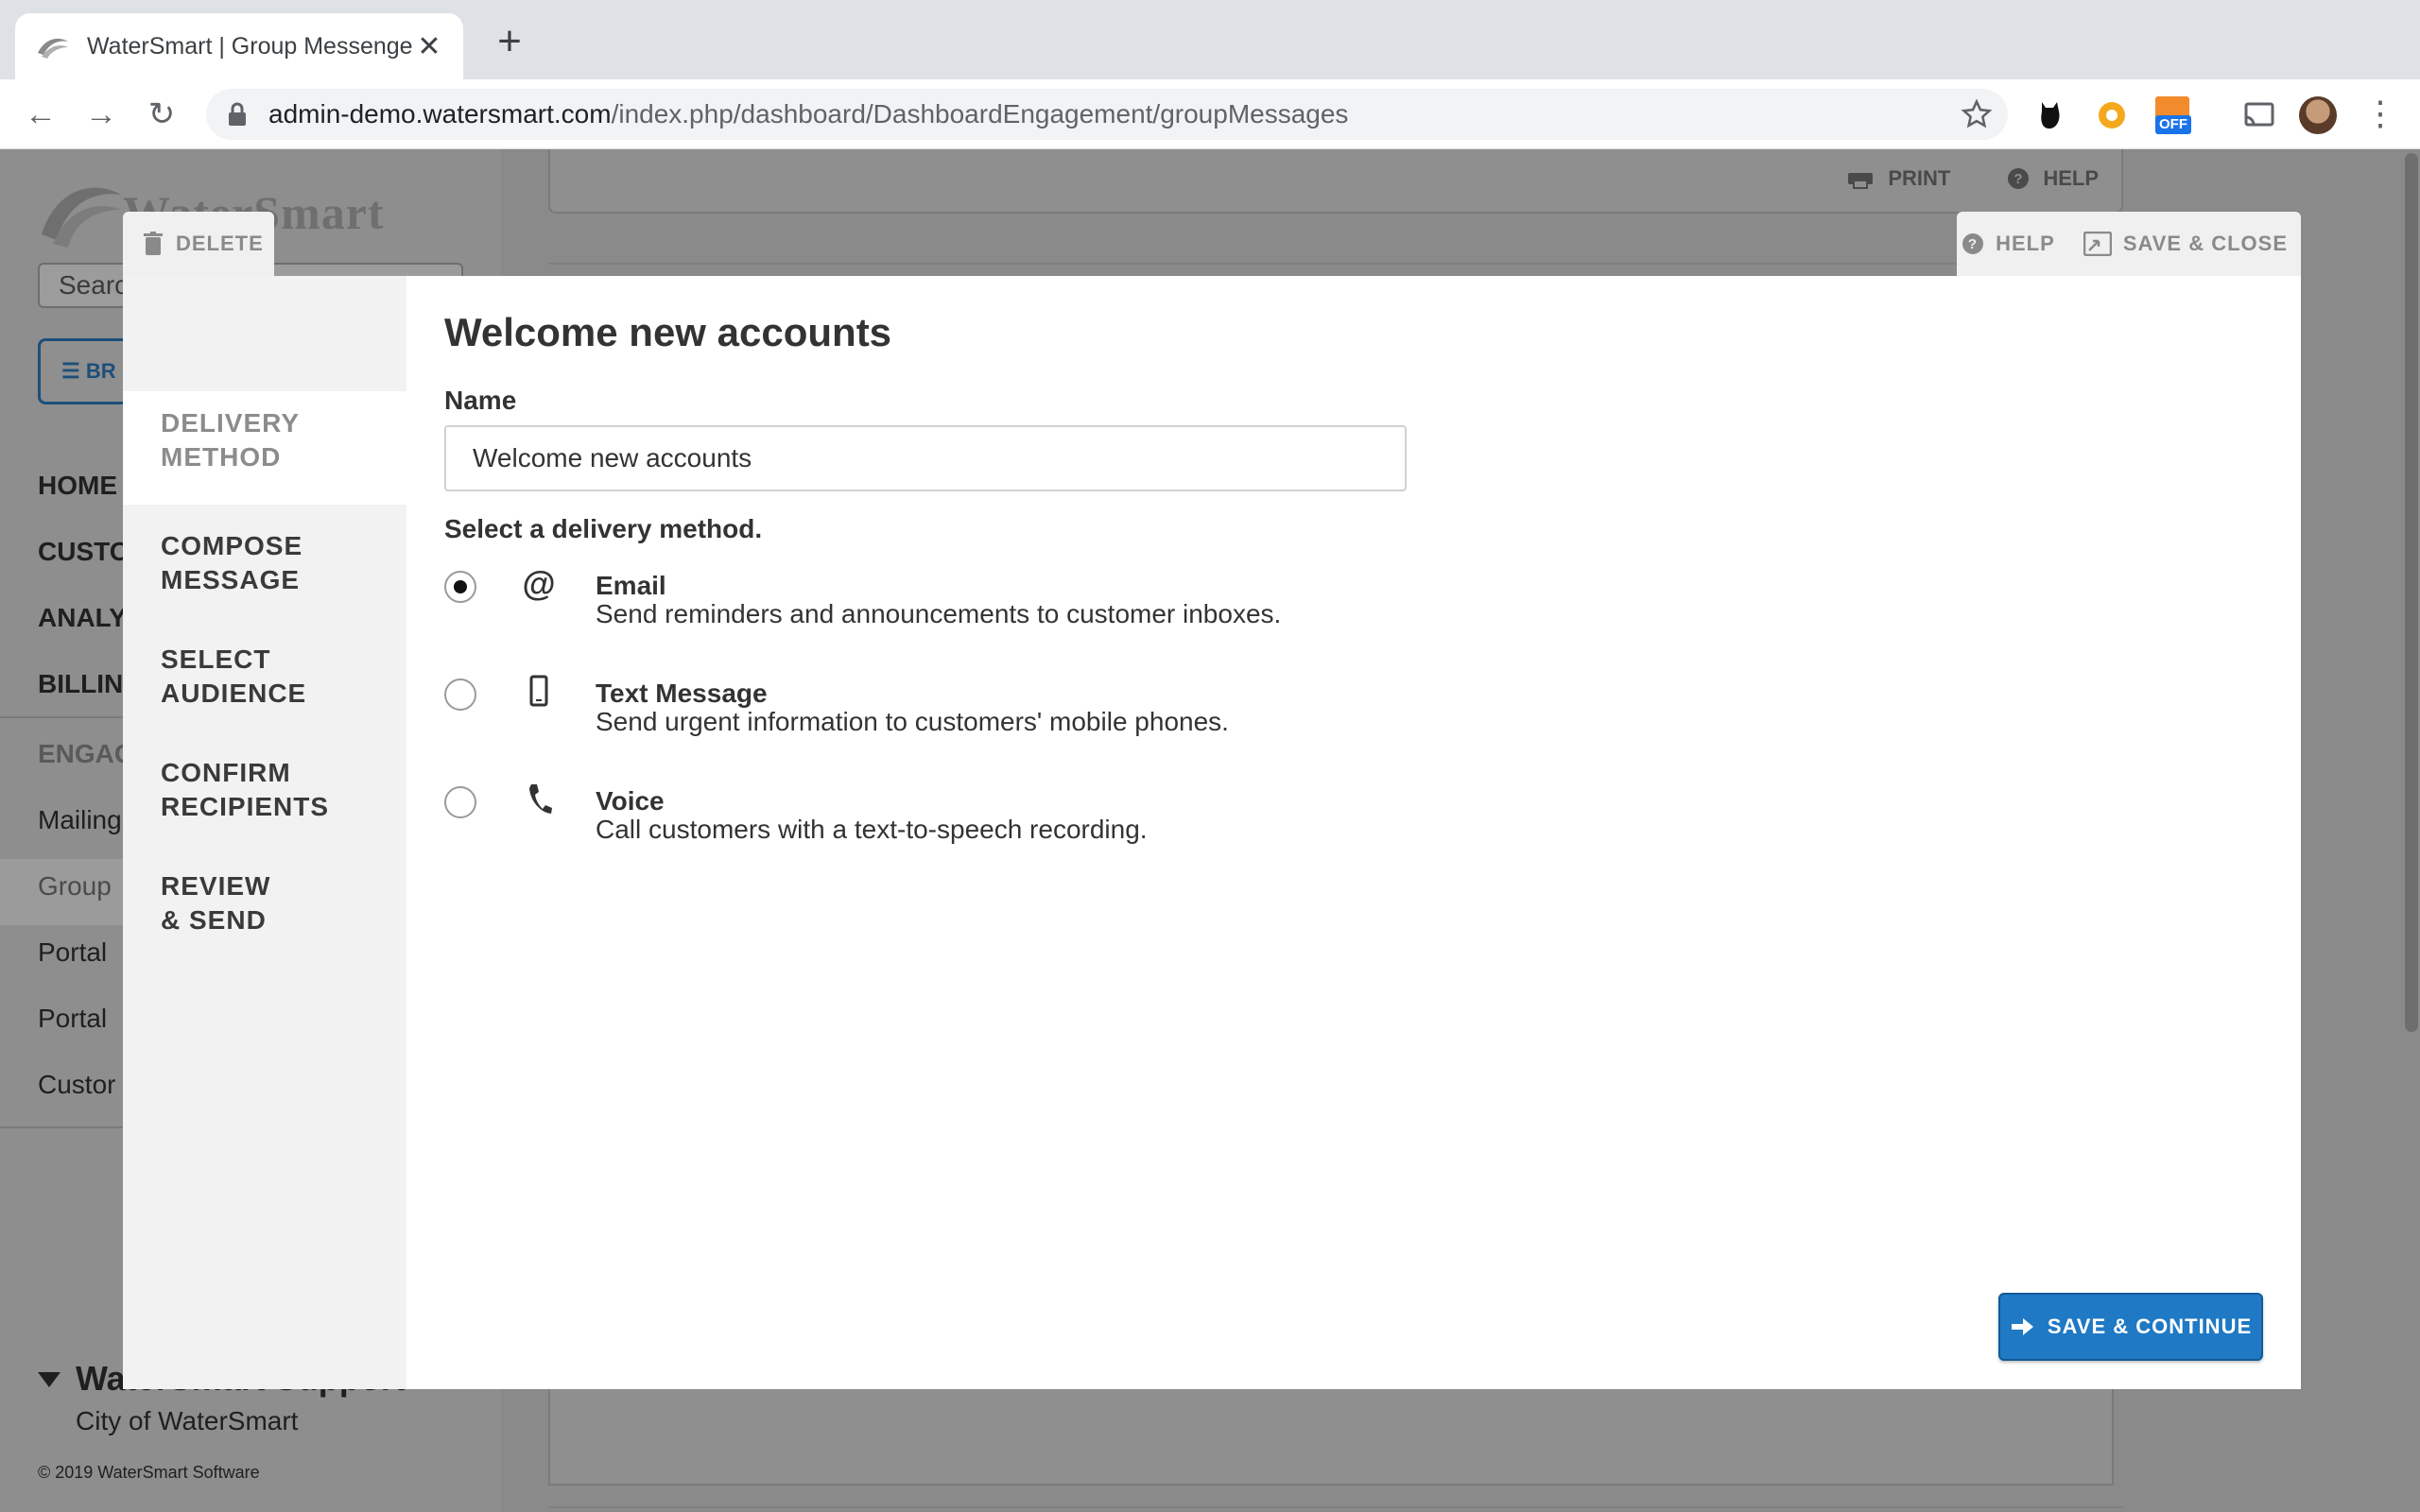 The image size is (2420, 1512). What do you see at coordinates (2026, 243) in the screenshot?
I see `modal-help-label: HELP` at bounding box center [2026, 243].